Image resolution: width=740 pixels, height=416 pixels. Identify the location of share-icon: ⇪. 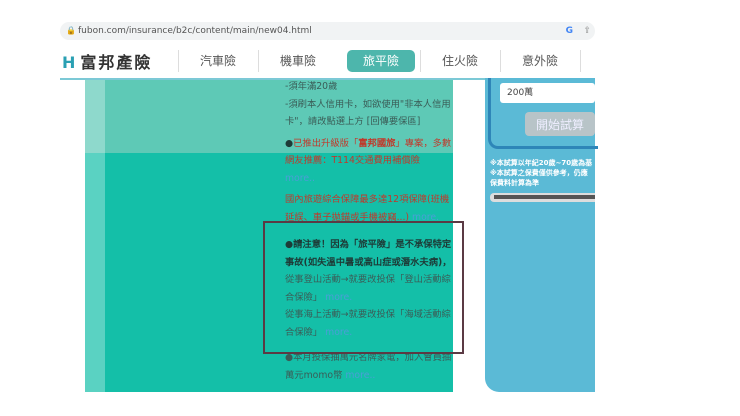
(587, 31).